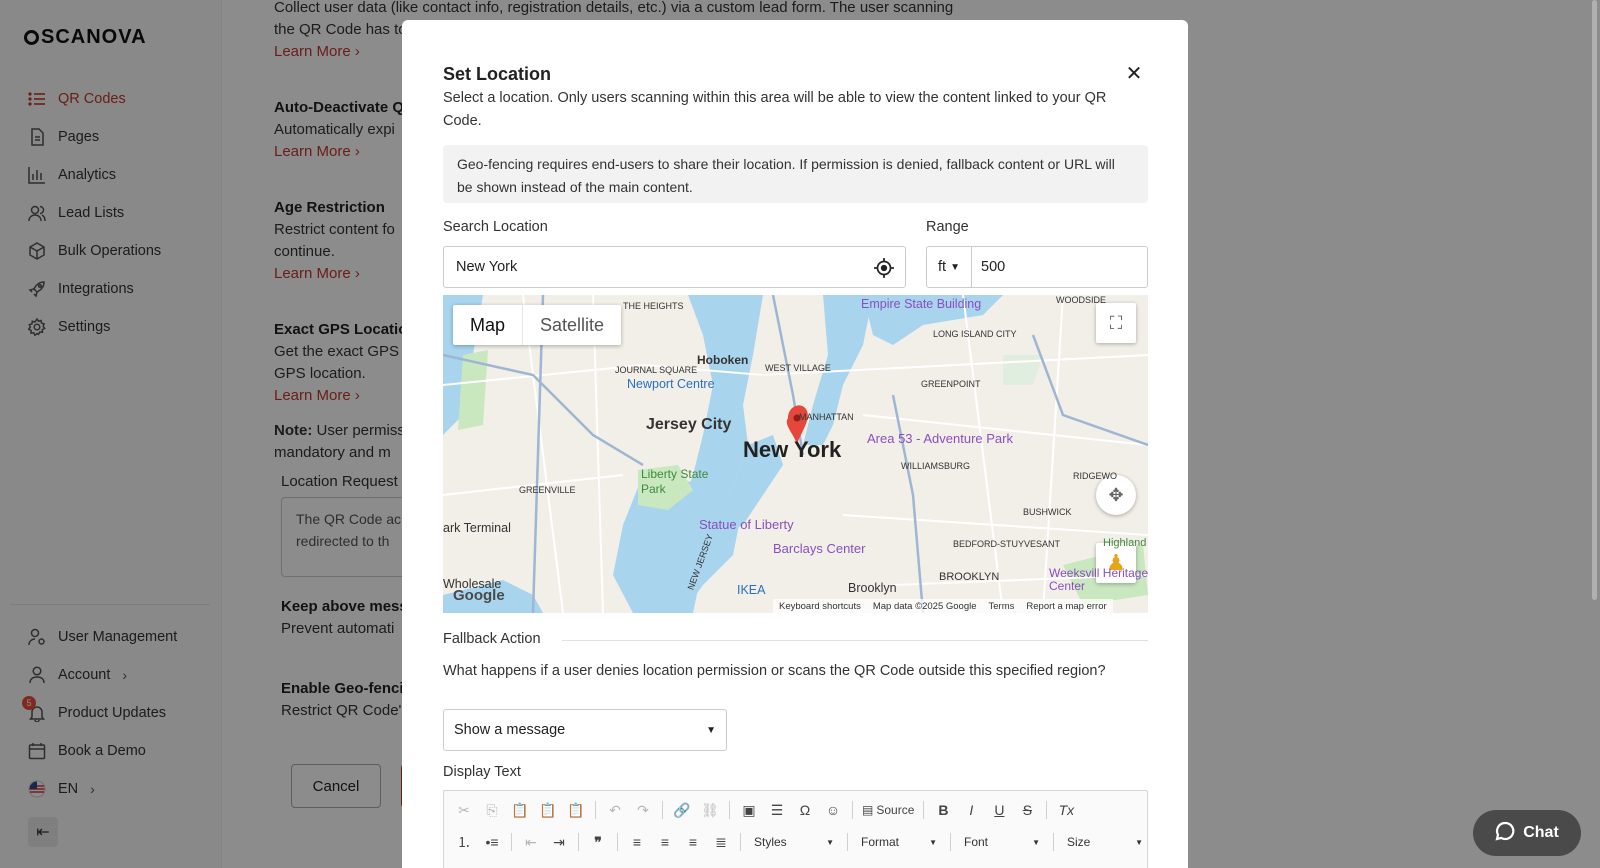 This screenshot has width=1600, height=868. What do you see at coordinates (482, 772) in the screenshot?
I see `display-text-label: Display Text` at bounding box center [482, 772].